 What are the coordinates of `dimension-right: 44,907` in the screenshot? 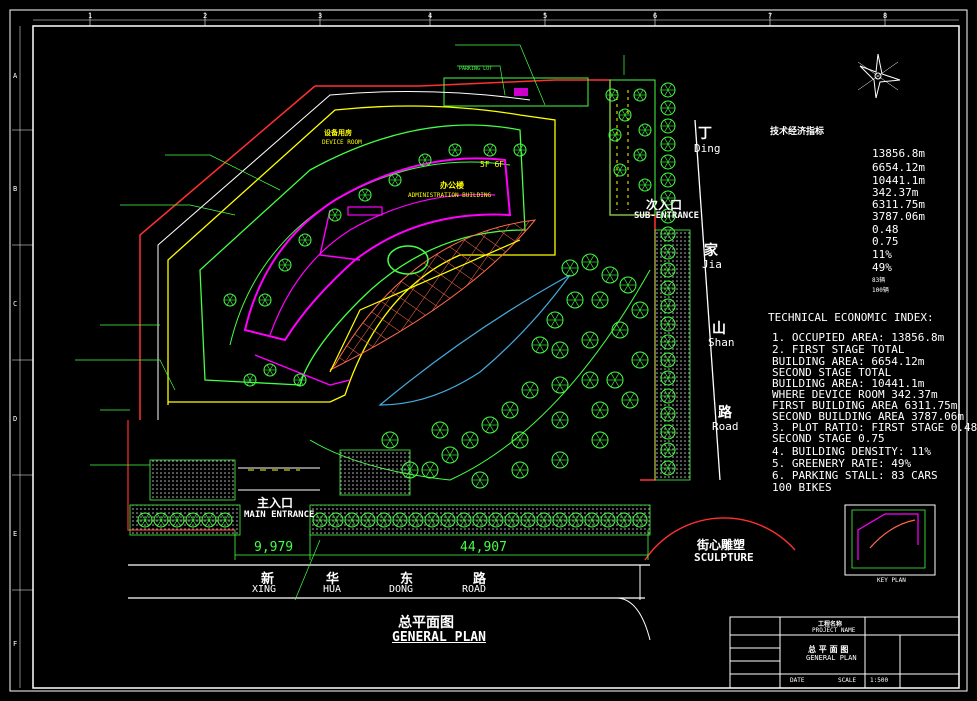 It's located at (483, 547).